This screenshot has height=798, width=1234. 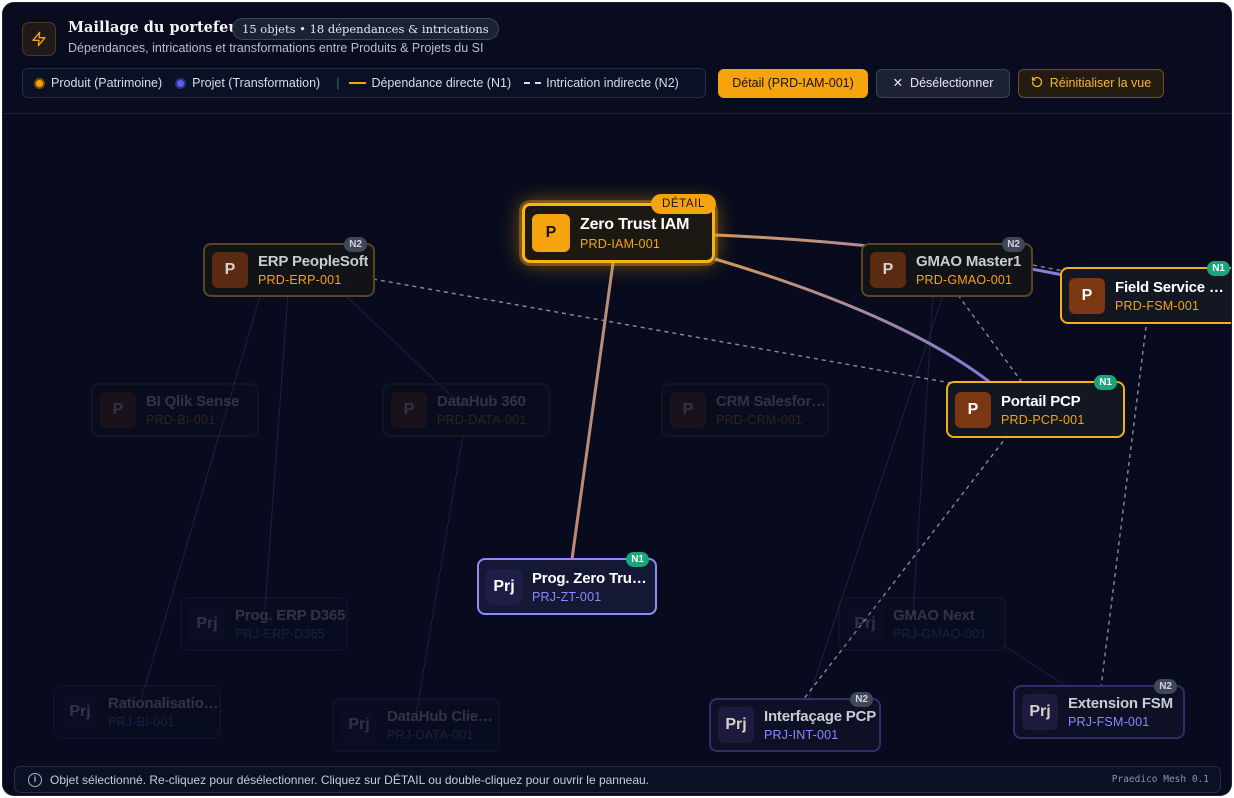 I want to click on node-name: ERP PeopleSoft, so click(x=313, y=261).